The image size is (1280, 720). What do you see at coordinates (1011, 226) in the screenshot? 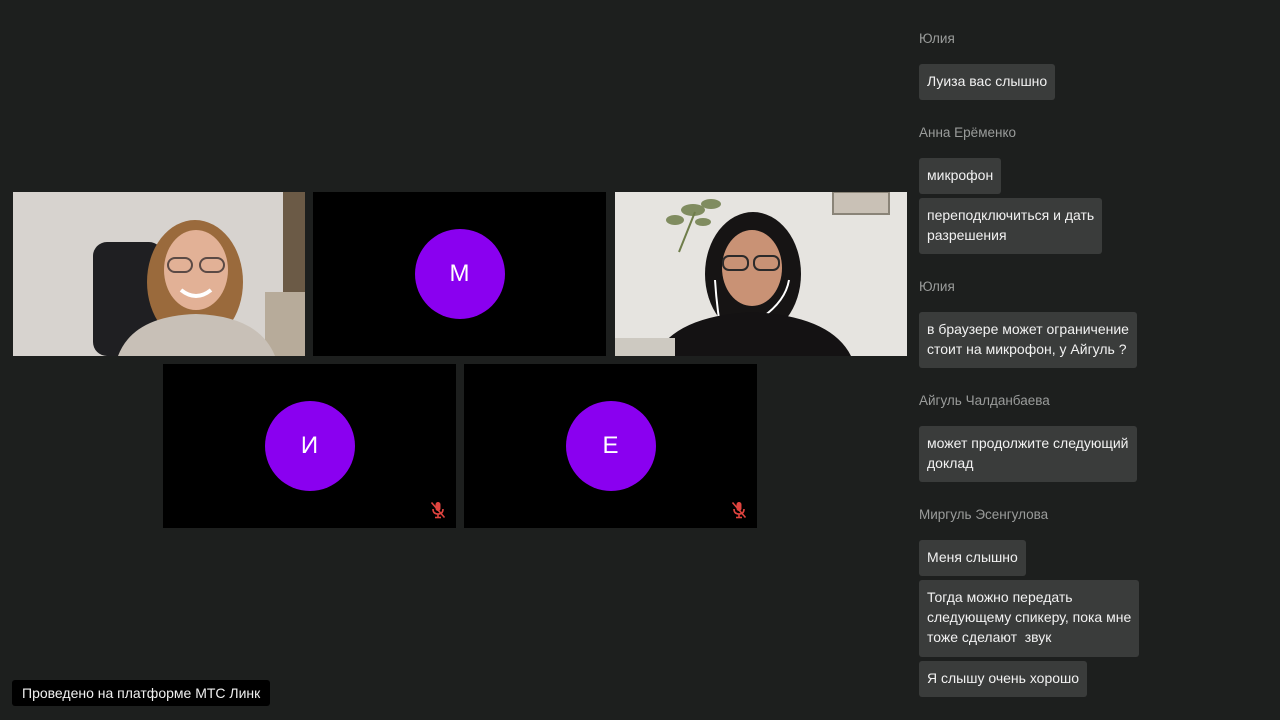
I see `chat-message: переподключиться и дать разрешения` at bounding box center [1011, 226].